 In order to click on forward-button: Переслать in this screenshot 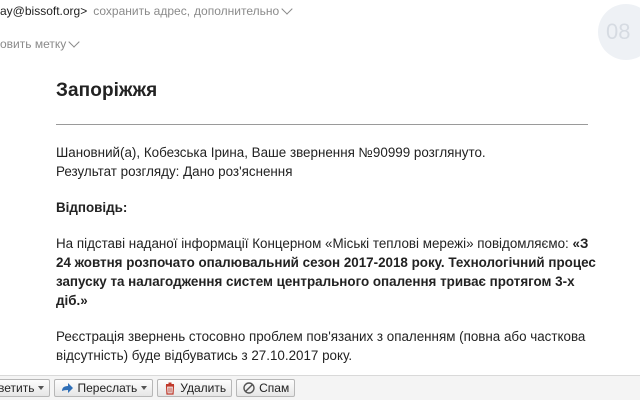, I will do `click(104, 388)`.